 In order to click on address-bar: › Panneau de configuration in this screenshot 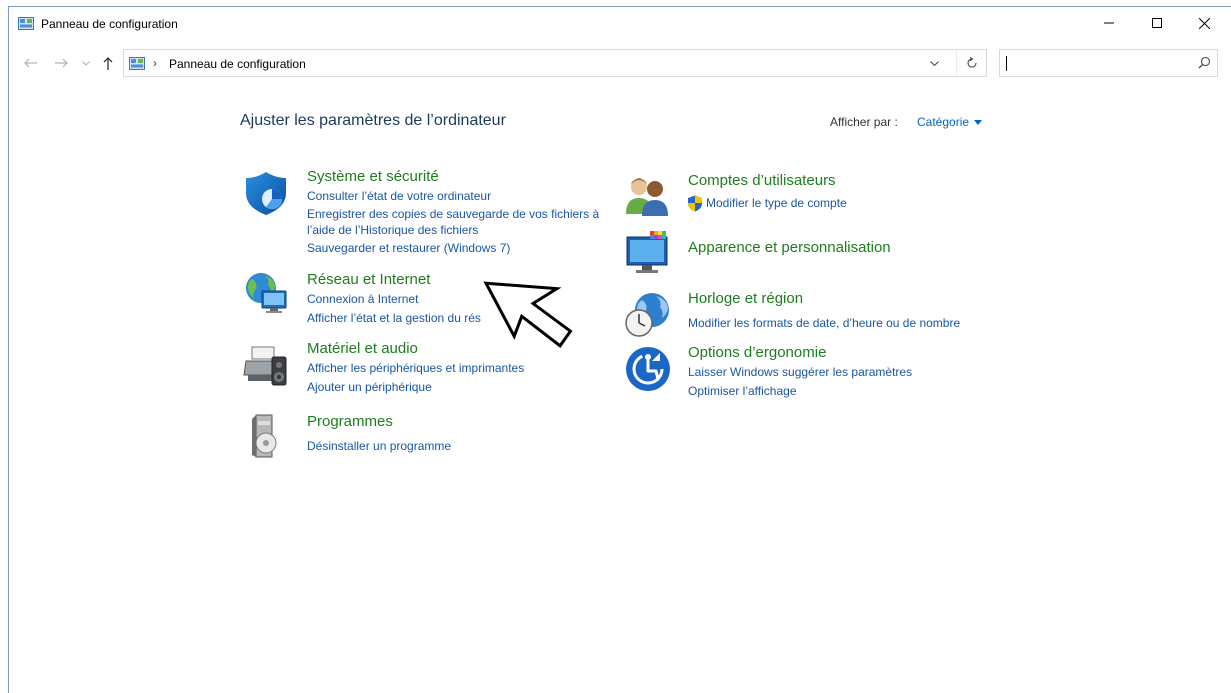, I will do `click(555, 63)`.